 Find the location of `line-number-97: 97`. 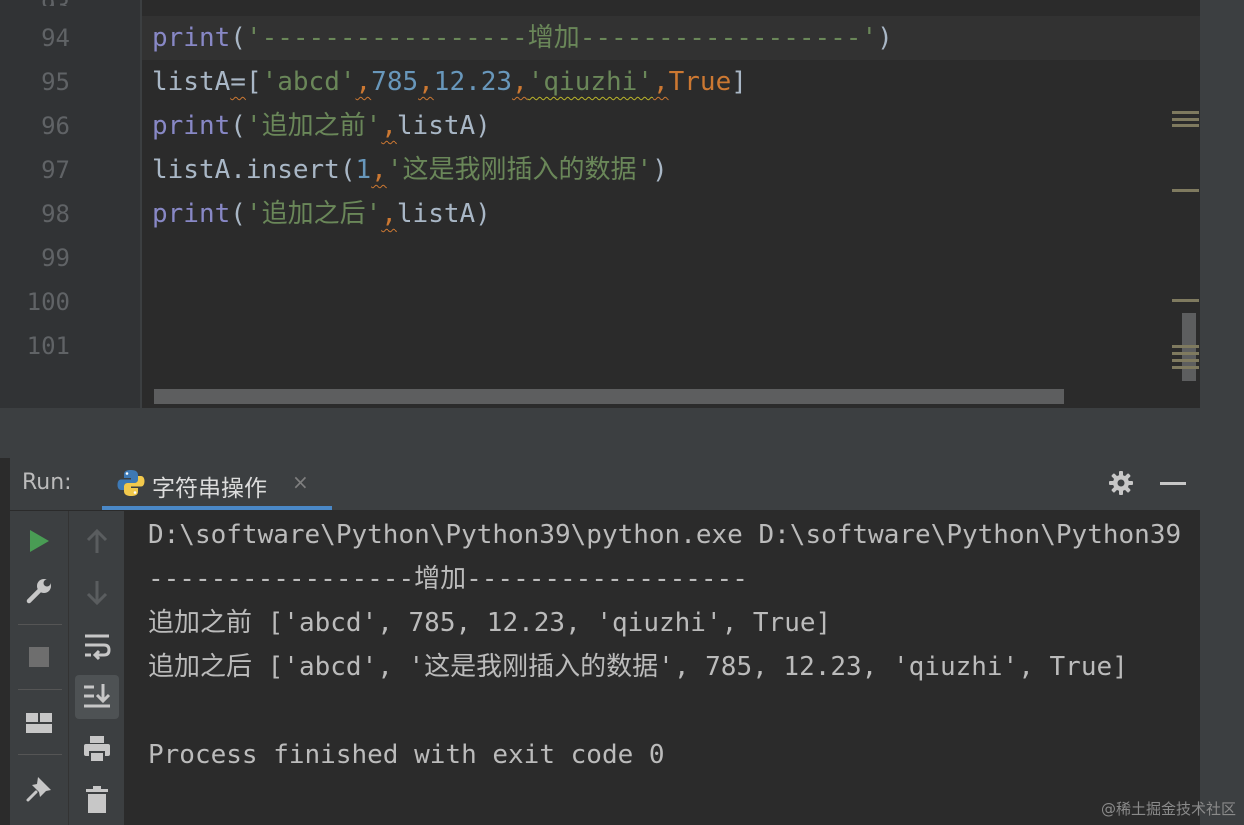

line-number-97: 97 is located at coordinates (55, 170).